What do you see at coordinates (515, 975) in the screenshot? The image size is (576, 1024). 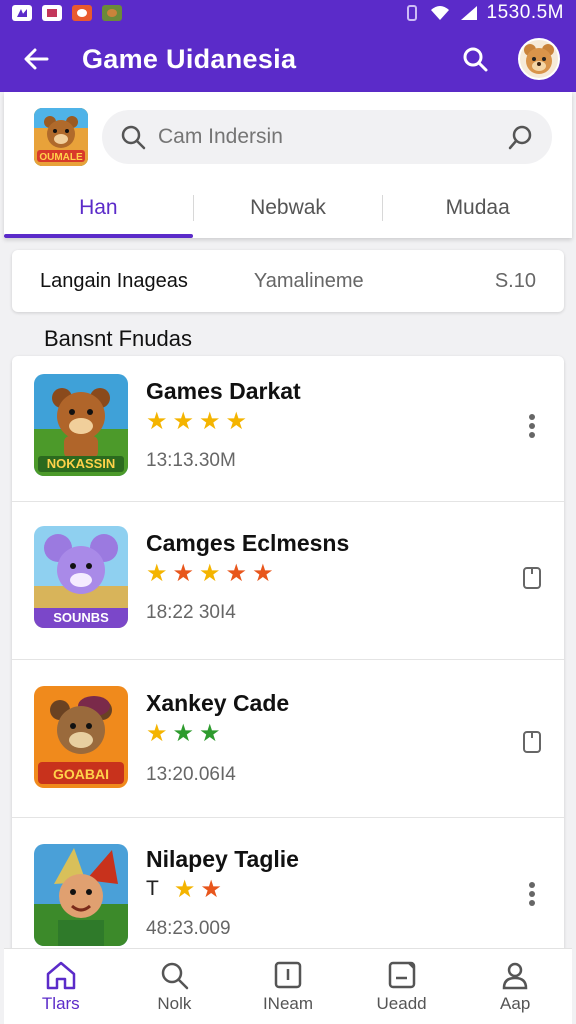 I see `profile-icon` at bounding box center [515, 975].